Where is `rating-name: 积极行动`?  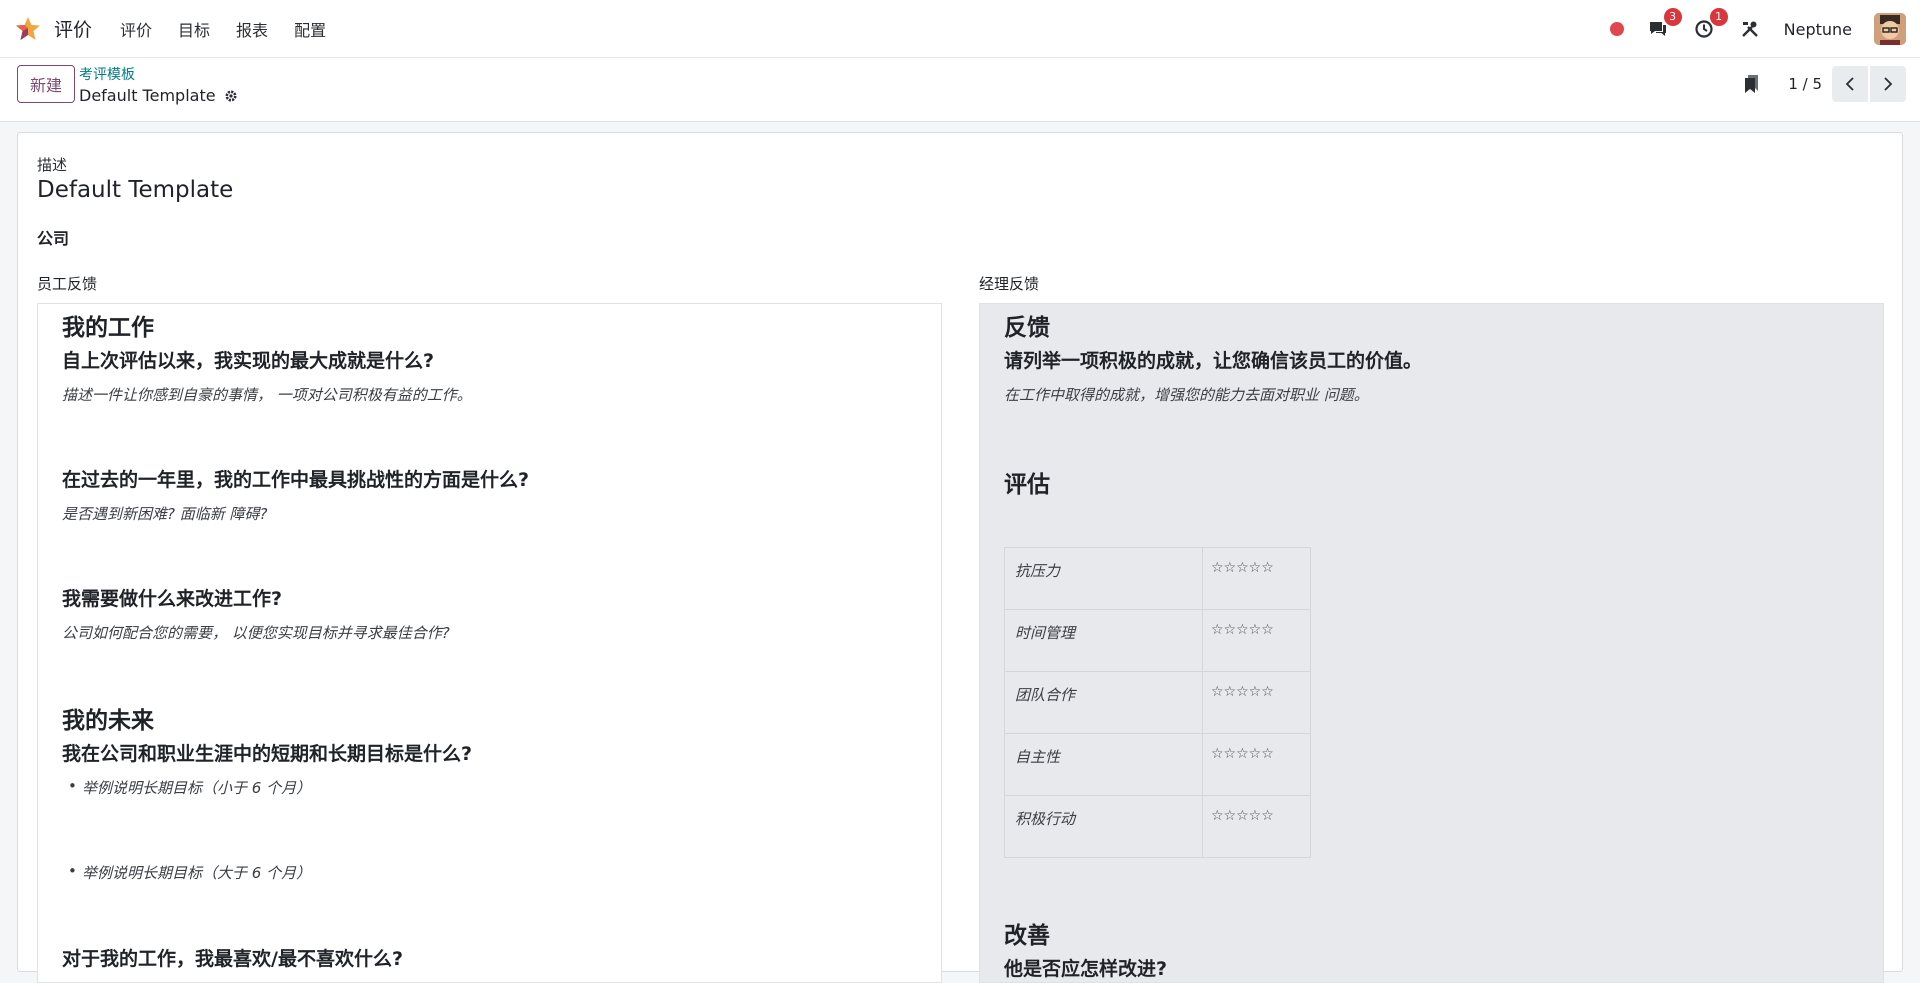
rating-name: 积极行动 is located at coordinates (1103, 826).